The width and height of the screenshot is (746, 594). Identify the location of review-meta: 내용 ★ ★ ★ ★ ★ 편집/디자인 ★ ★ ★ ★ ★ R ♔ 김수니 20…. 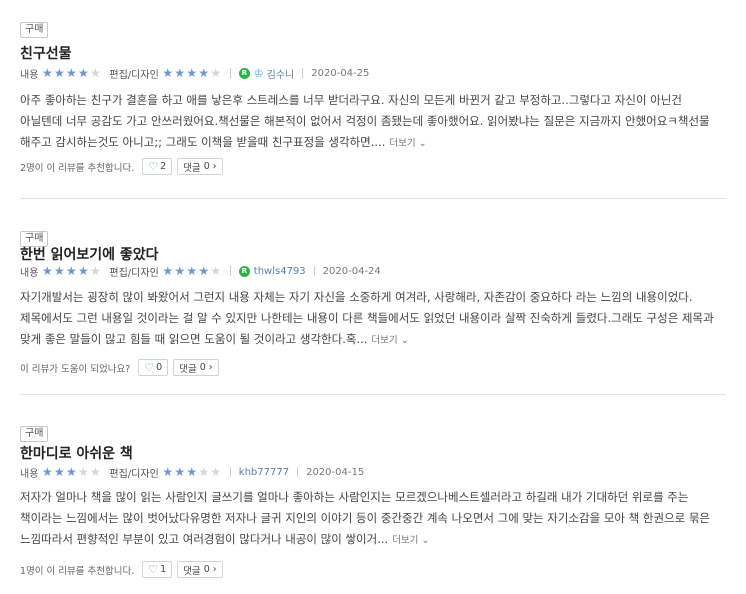
(195, 73).